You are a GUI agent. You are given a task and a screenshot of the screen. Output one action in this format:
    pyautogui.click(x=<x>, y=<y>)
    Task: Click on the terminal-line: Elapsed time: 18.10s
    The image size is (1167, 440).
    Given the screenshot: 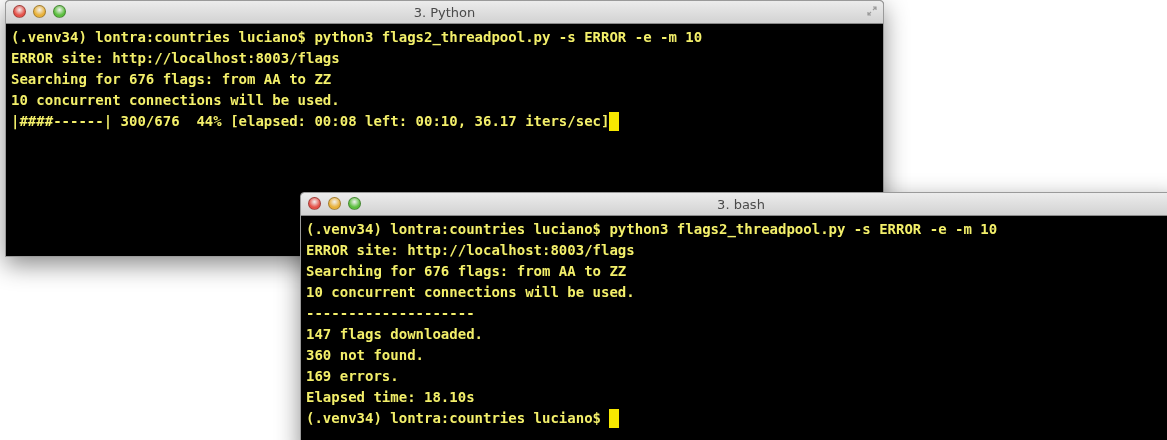 What is the action you would take?
    pyautogui.click(x=390, y=397)
    